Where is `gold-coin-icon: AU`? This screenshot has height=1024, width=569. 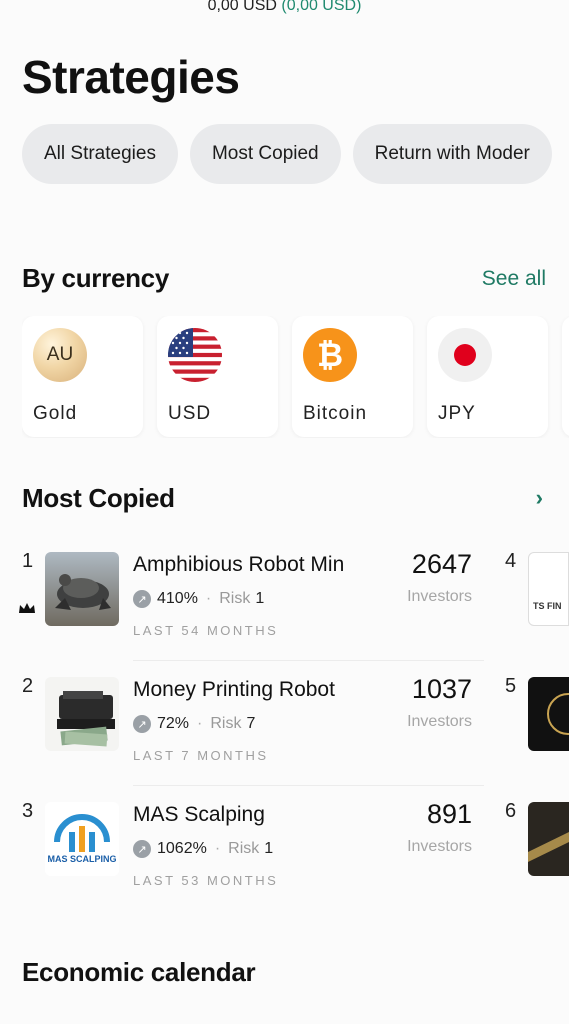 gold-coin-icon: AU is located at coordinates (60, 355).